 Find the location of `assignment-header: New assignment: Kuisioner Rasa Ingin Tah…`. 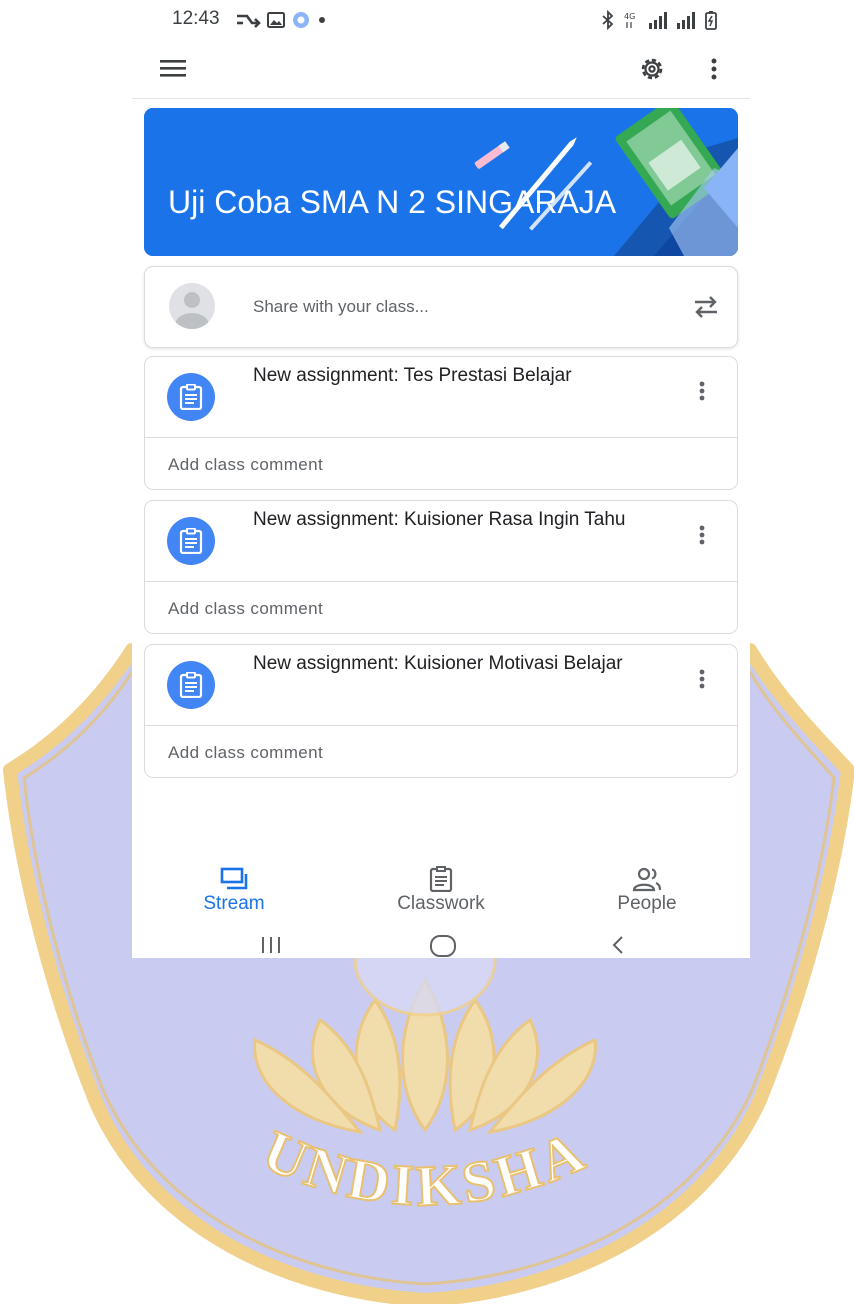

assignment-header: New assignment: Kuisioner Rasa Ingin Tah… is located at coordinates (441, 541).